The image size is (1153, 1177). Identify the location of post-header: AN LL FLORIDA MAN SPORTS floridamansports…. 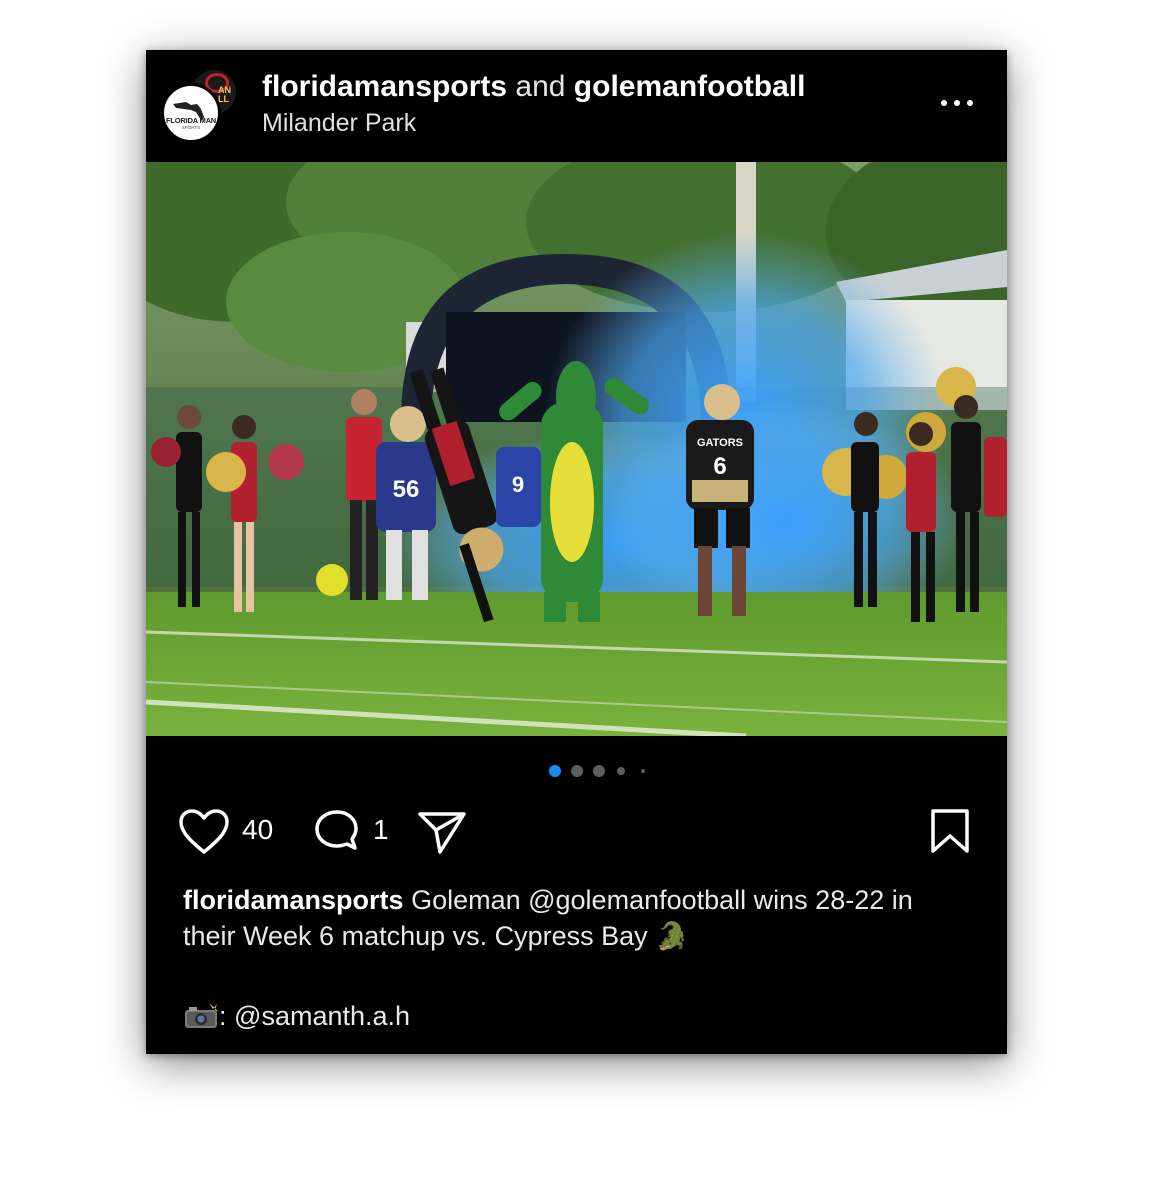
(576, 106).